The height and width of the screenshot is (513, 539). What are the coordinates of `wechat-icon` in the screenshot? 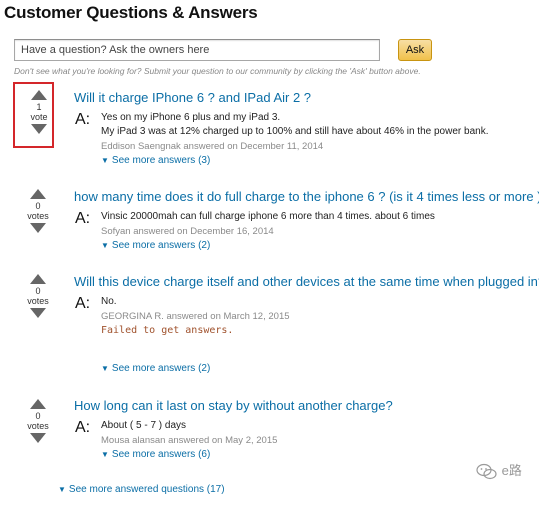 It's located at (489, 471).